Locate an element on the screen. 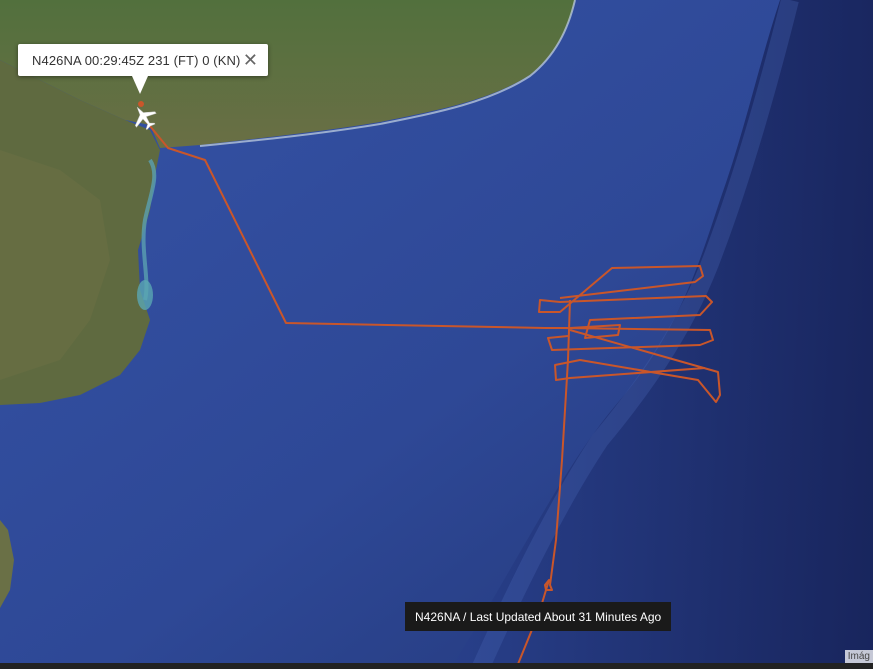 The image size is (873, 669). attribution-text: Imág is located at coordinates (858, 656).